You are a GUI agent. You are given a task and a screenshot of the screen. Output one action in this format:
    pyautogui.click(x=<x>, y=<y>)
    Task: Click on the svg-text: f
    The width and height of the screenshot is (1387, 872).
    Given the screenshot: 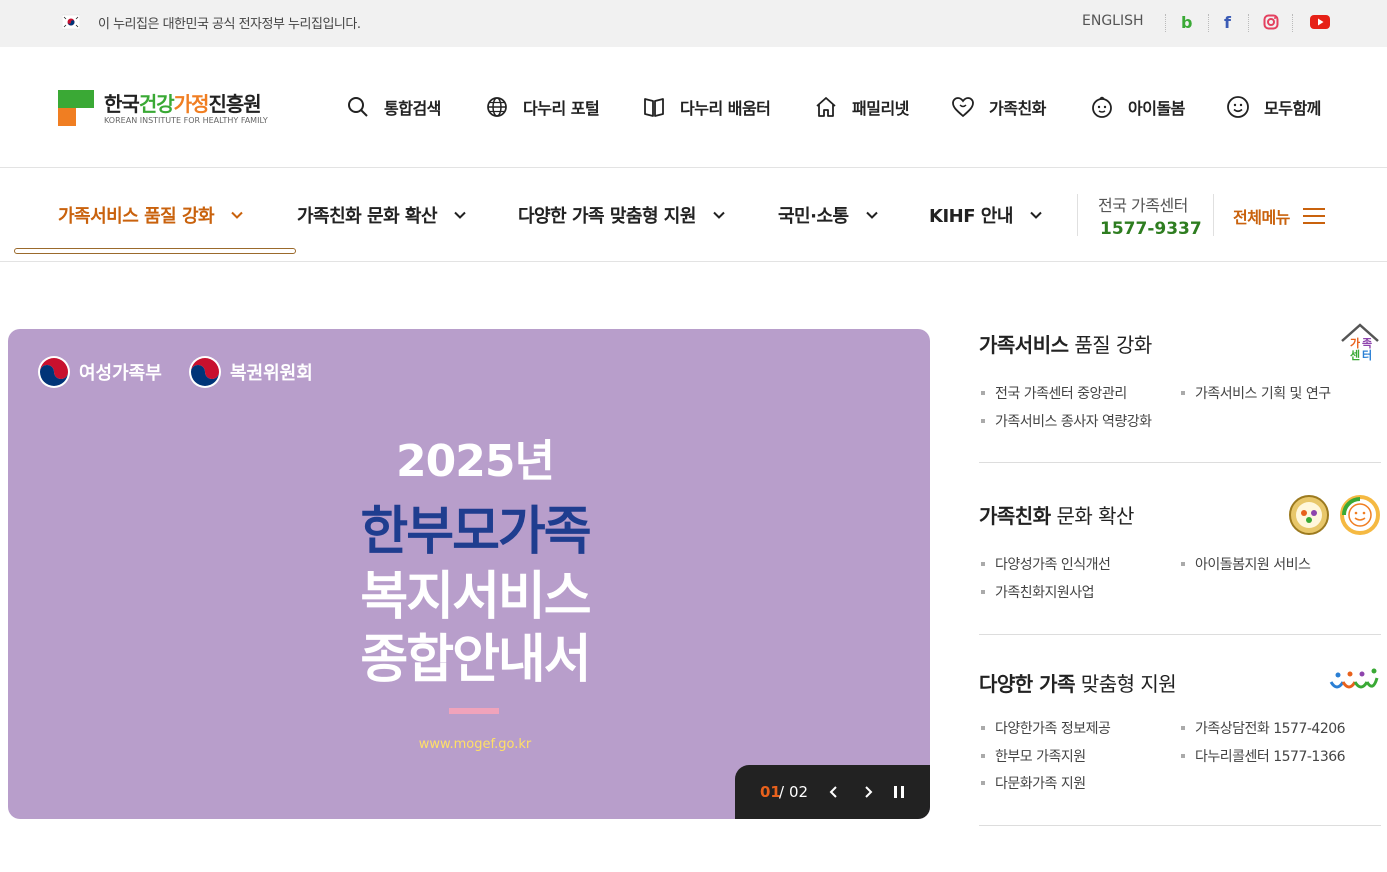 What is the action you would take?
    pyautogui.click(x=1228, y=22)
    